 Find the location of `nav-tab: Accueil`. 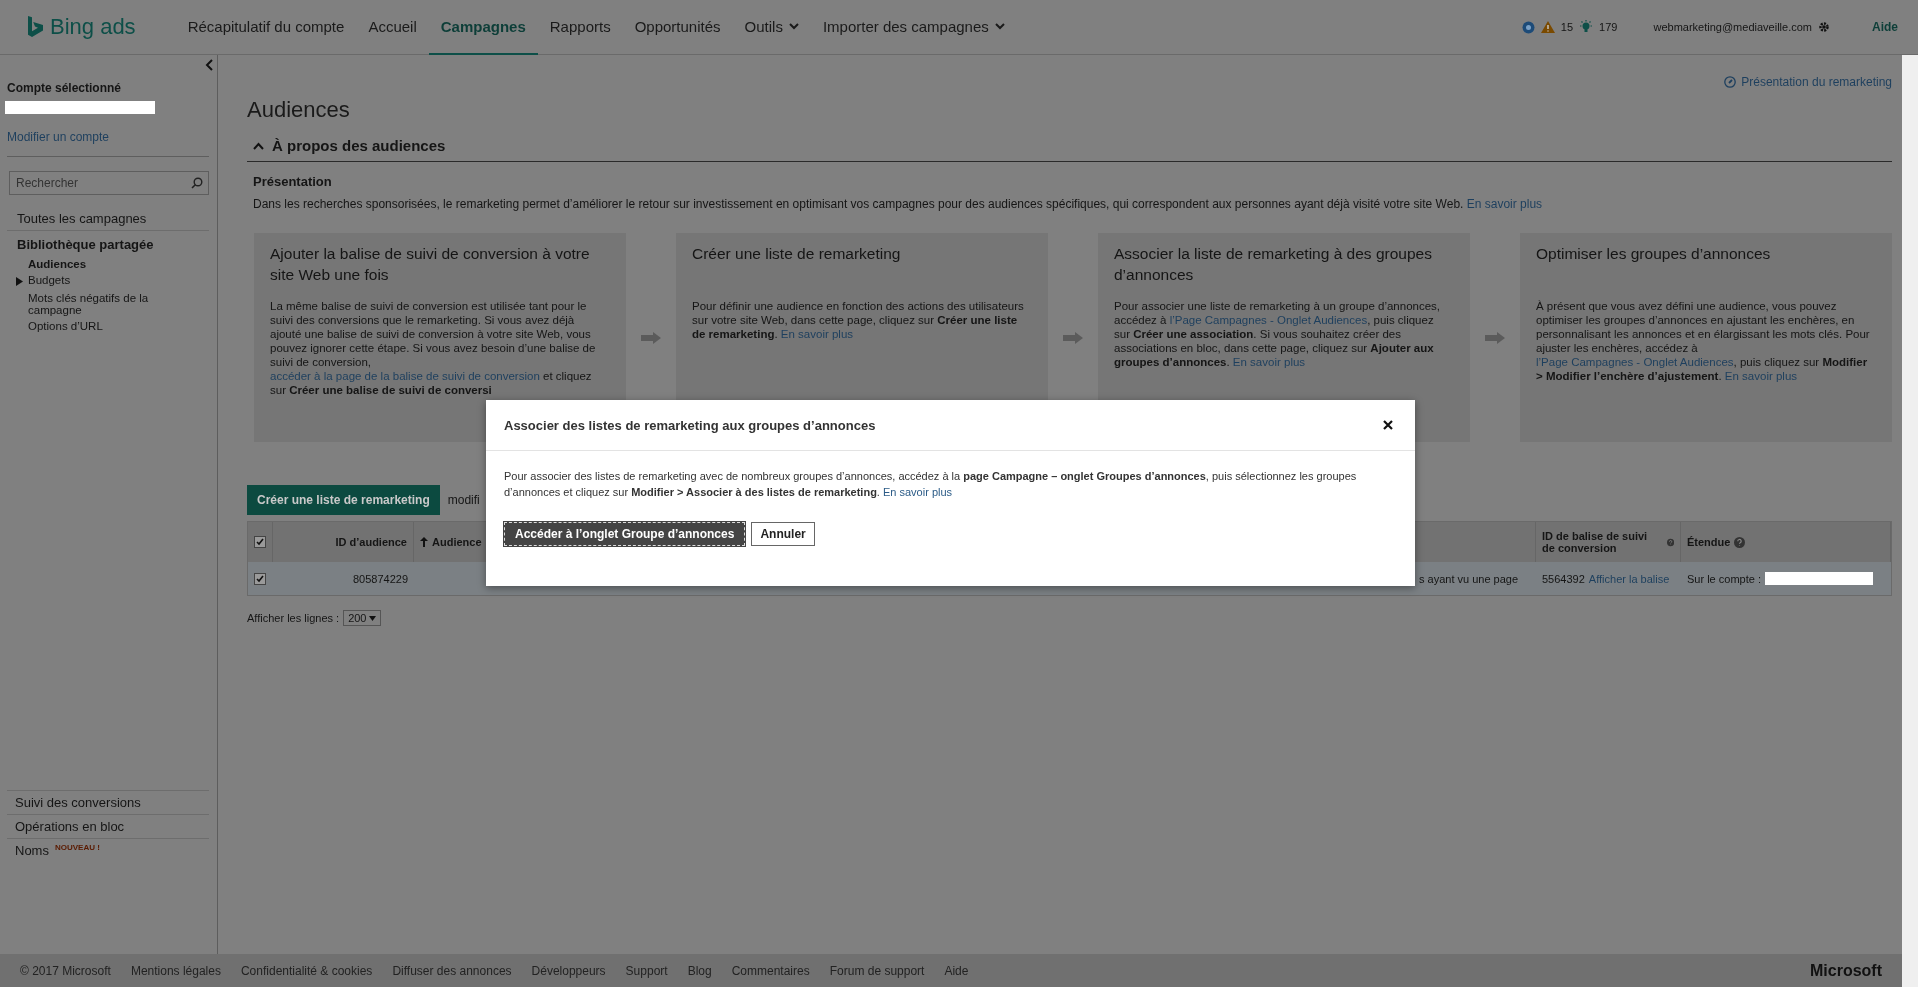

nav-tab: Accueil is located at coordinates (392, 27).